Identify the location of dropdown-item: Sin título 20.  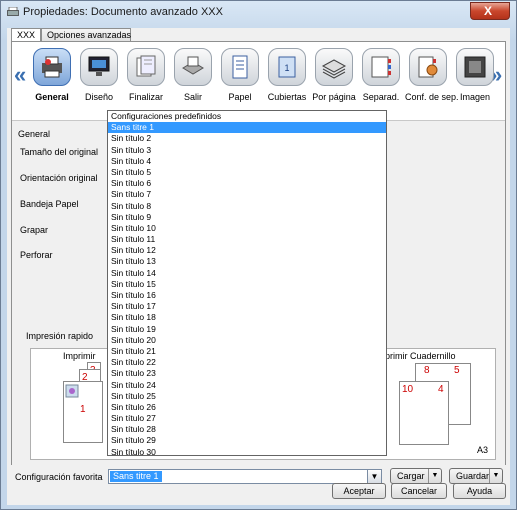
(247, 340).